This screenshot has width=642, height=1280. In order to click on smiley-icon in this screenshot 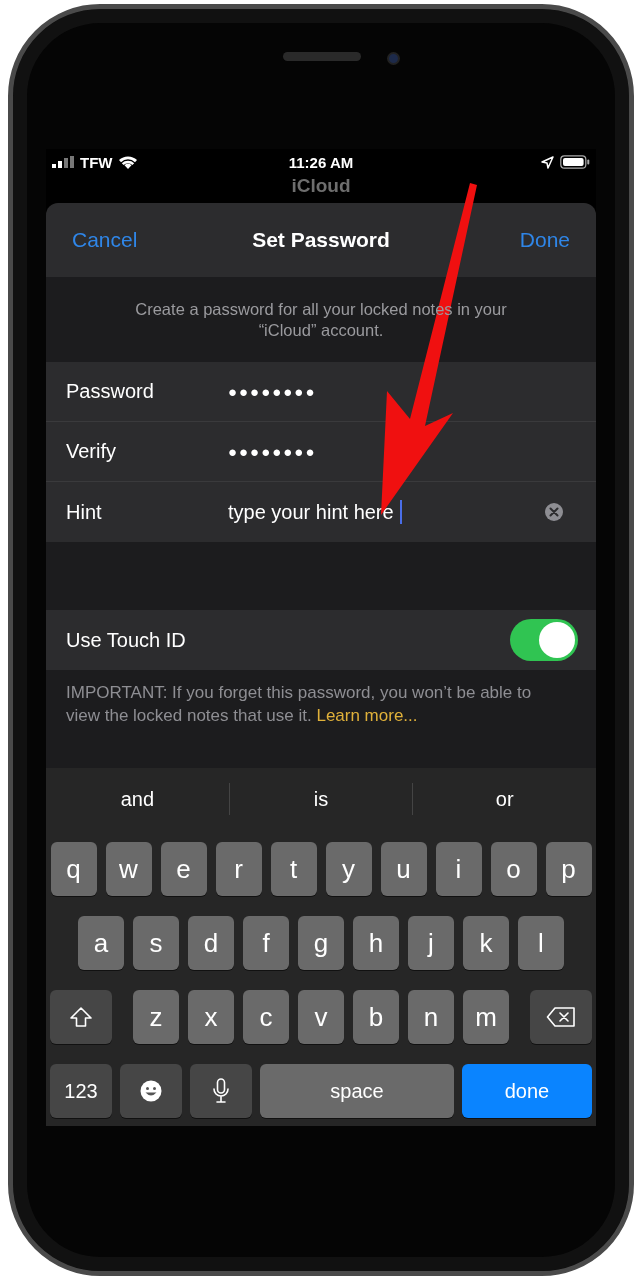, I will do `click(151, 1091)`.